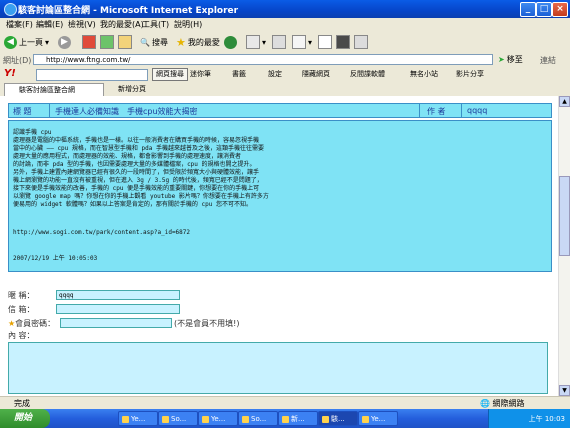 This screenshot has width=570, height=428. What do you see at coordinates (55, 258) in the screenshot?
I see `post-date: 2007/12/19 上午 10:05:03` at bounding box center [55, 258].